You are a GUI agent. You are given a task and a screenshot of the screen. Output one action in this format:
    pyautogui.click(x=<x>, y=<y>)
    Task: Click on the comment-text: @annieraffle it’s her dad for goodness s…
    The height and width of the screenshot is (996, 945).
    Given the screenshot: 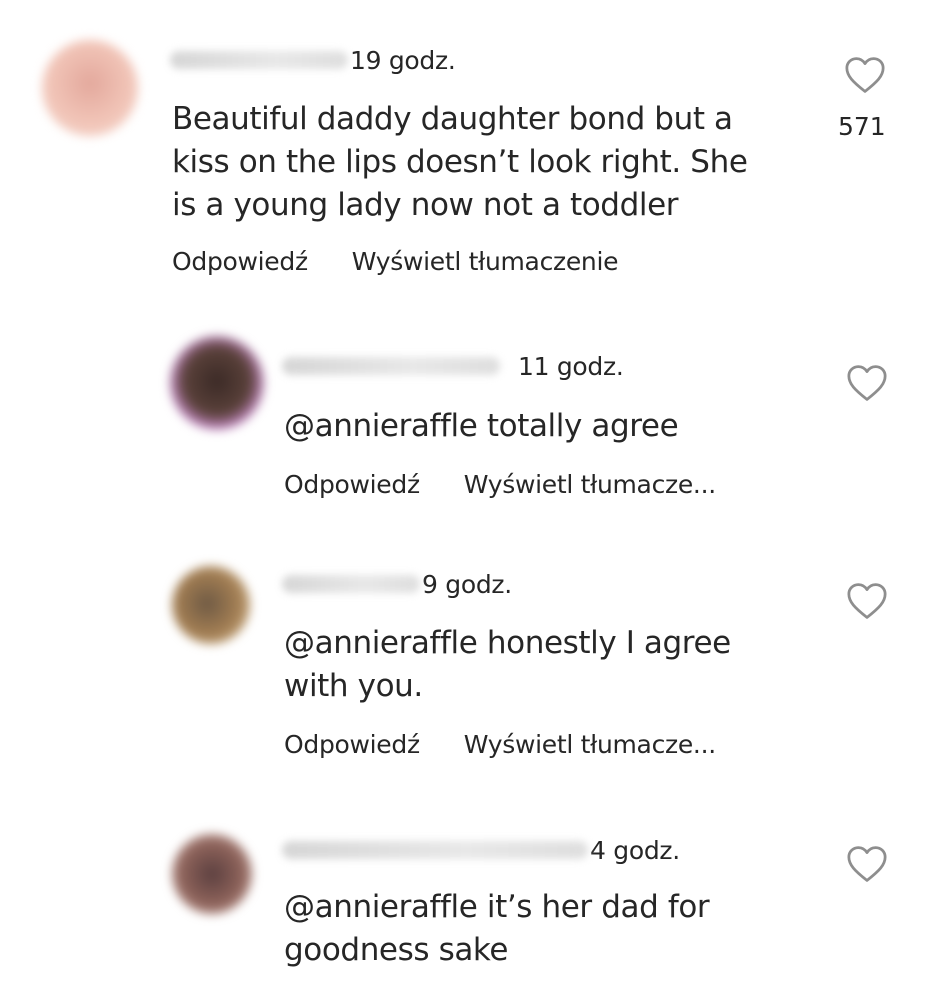 What is the action you would take?
    pyautogui.click(x=554, y=929)
    